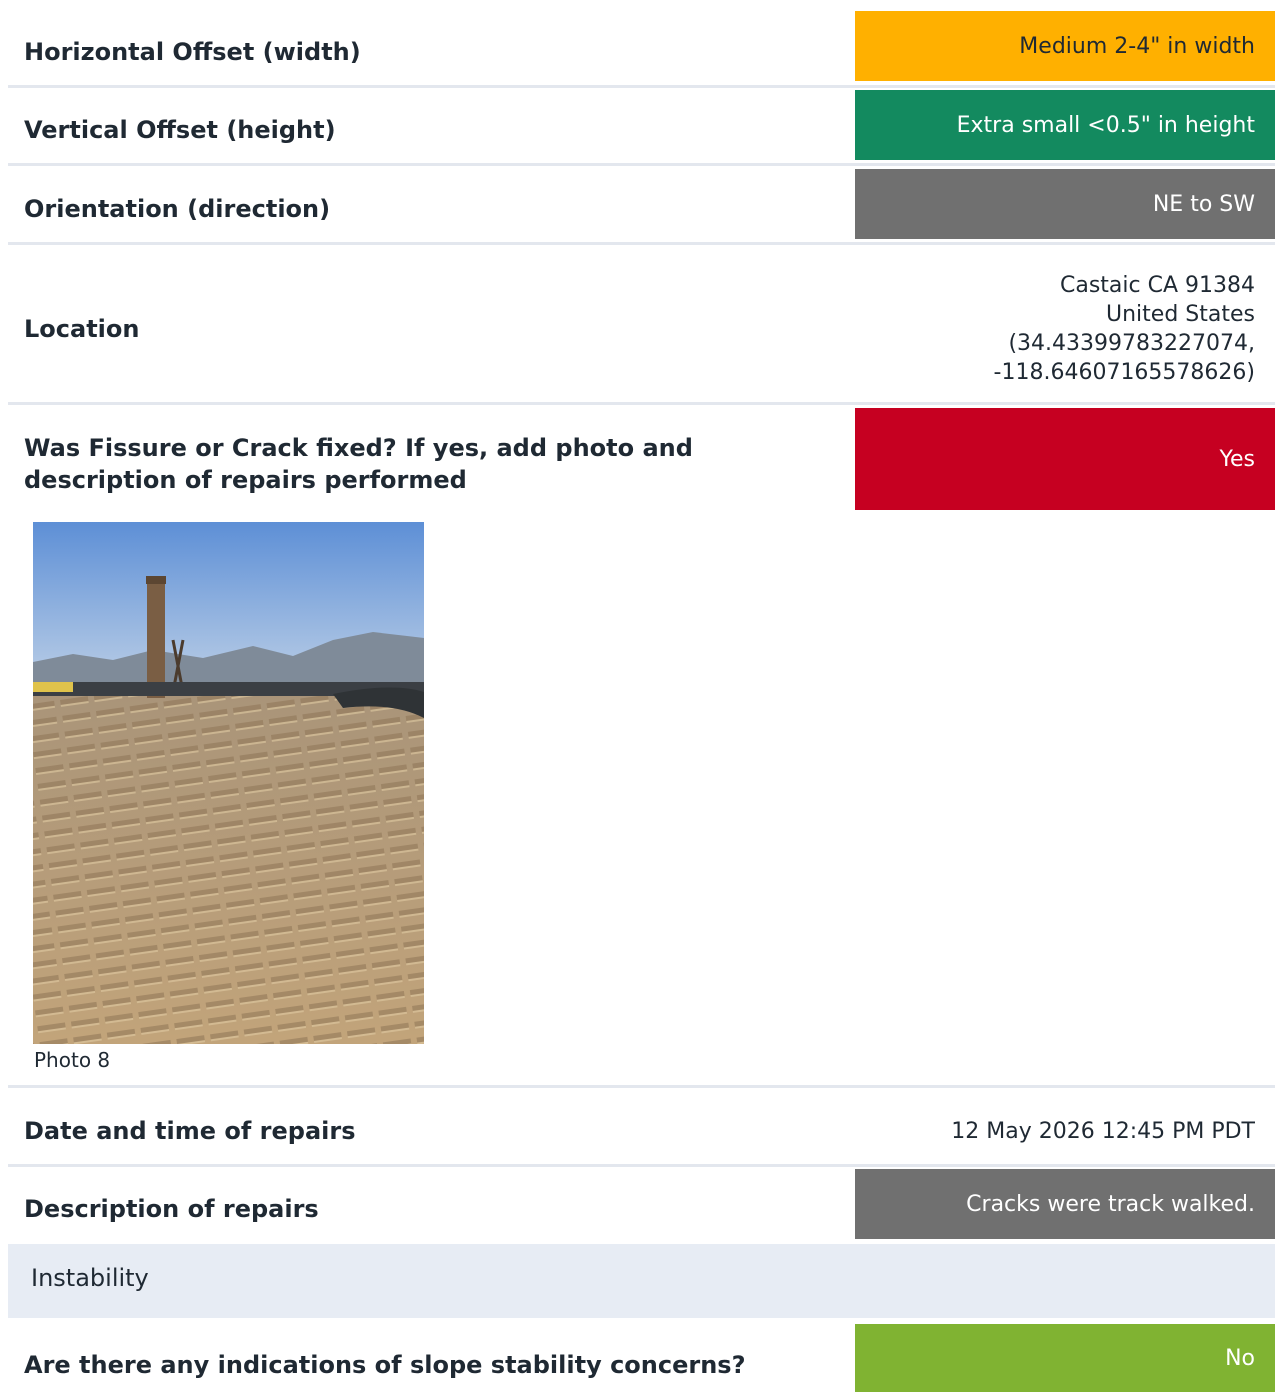 This screenshot has width=1275, height=1392. What do you see at coordinates (190, 1131) in the screenshot?
I see `repair-date-label: Date and time of repairs` at bounding box center [190, 1131].